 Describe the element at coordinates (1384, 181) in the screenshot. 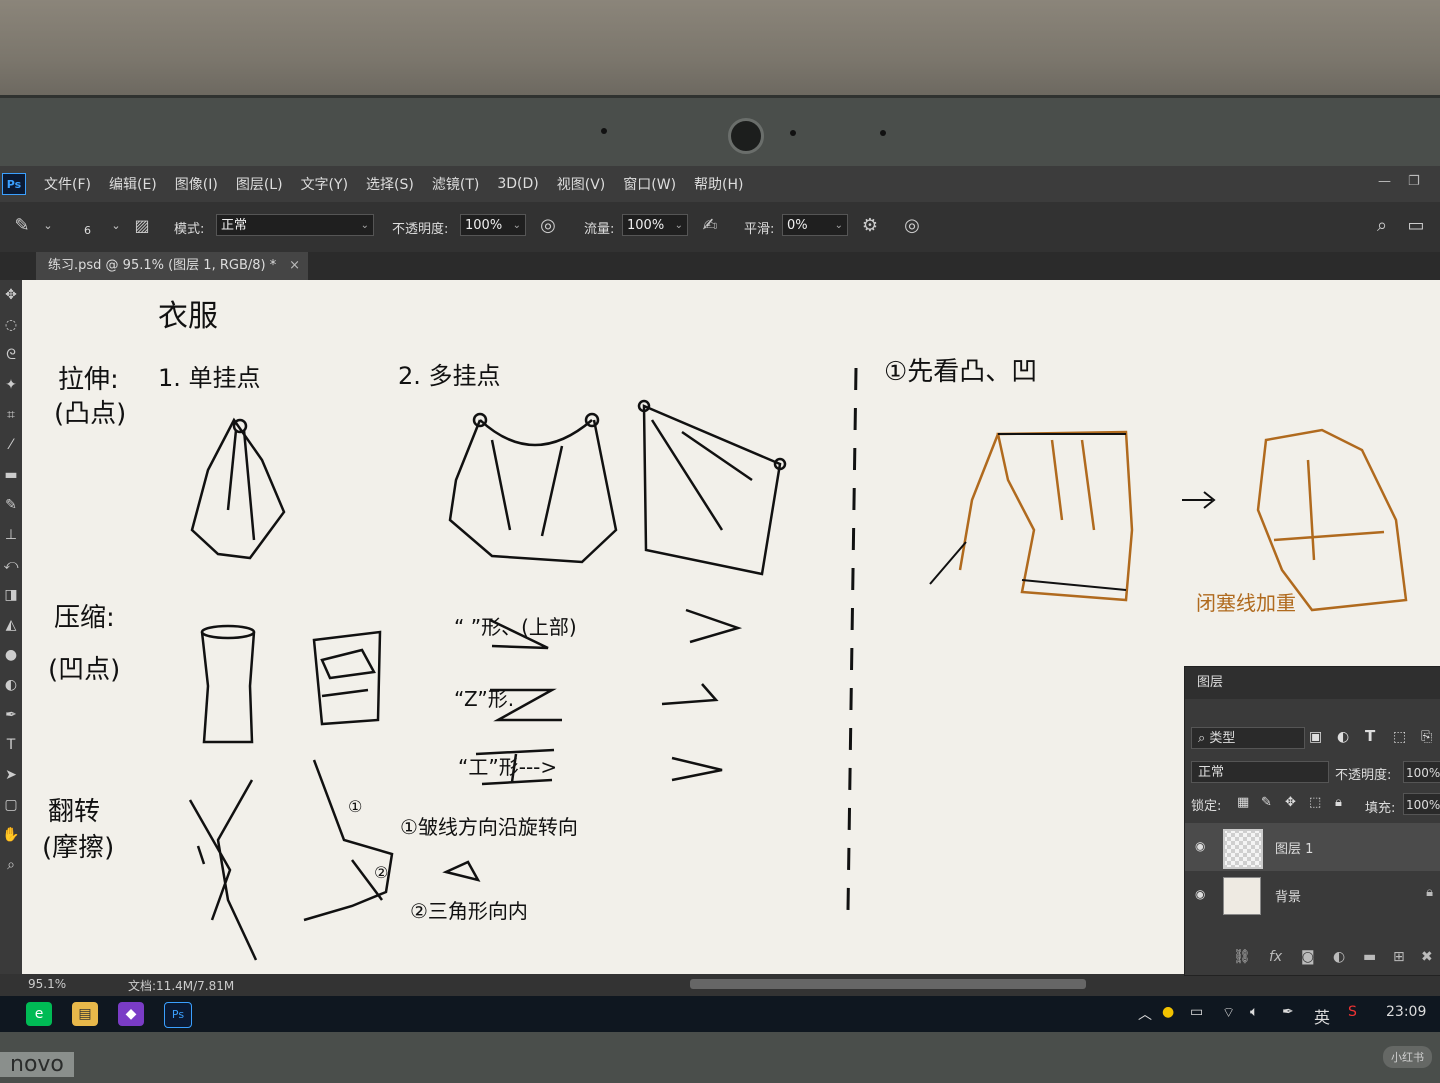

I see `minimize-icon: —` at that location.